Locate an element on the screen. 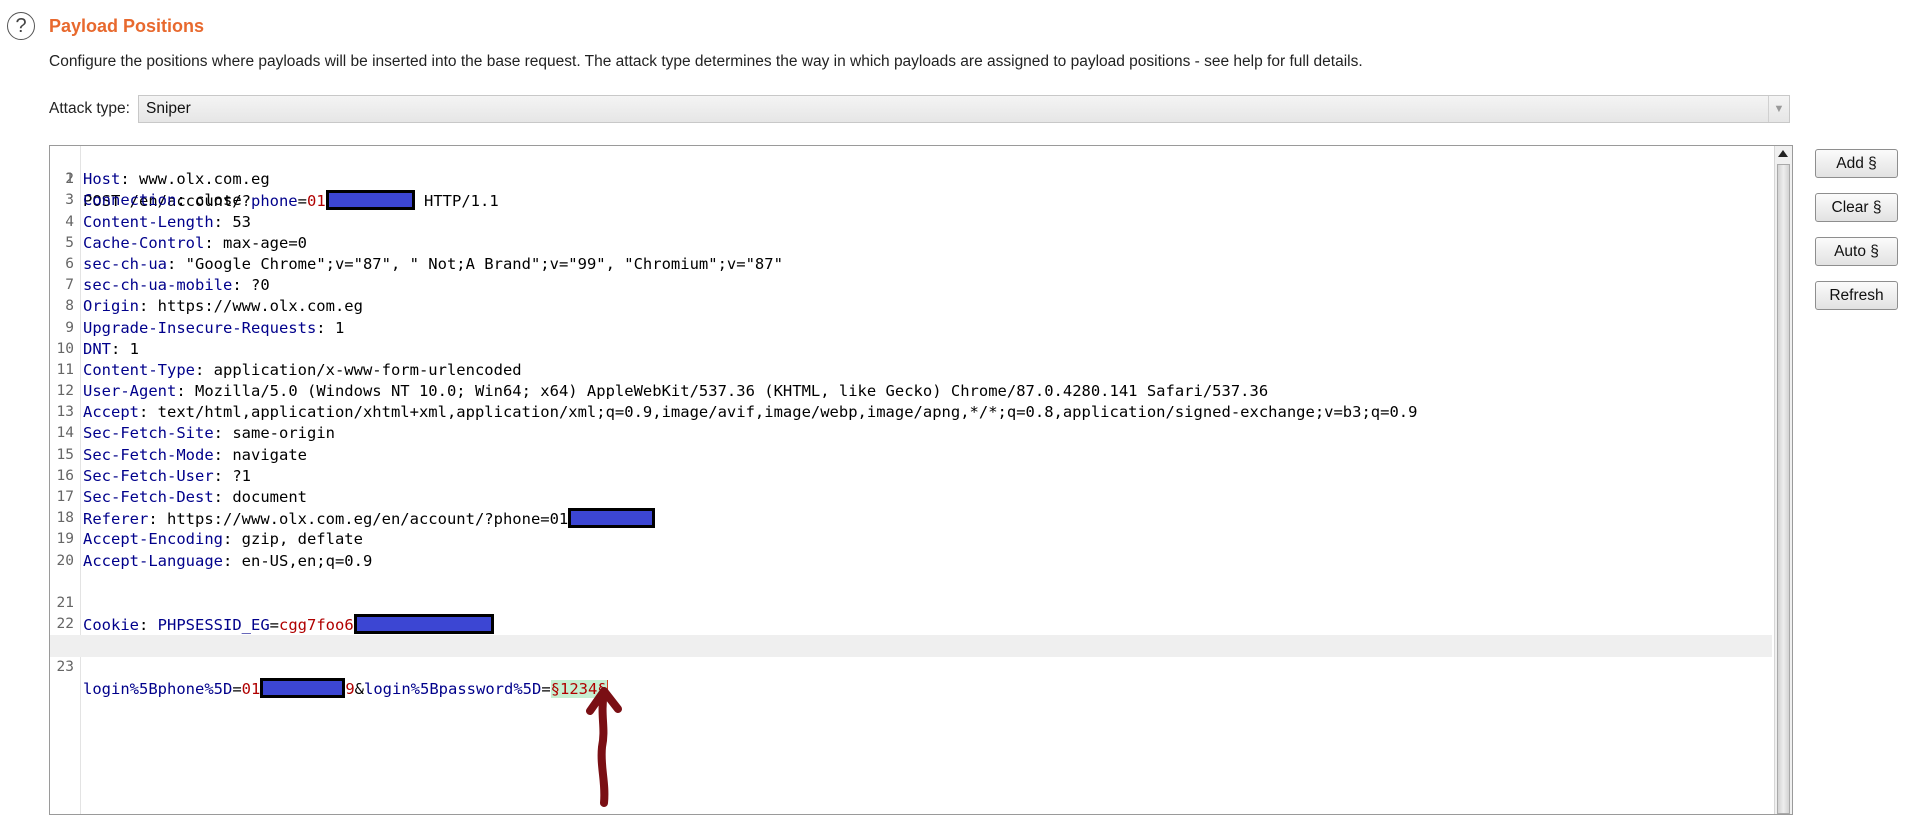 This screenshot has height=815, width=1909. request-line-text: Sec-Fetch-Mode: navigate is located at coordinates (195, 455).